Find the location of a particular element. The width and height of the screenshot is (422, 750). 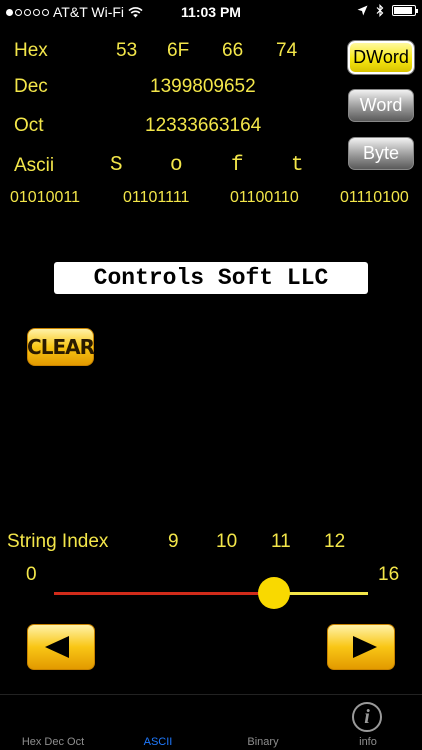

company-banner: Controls Soft LLC is located at coordinates (211, 278).